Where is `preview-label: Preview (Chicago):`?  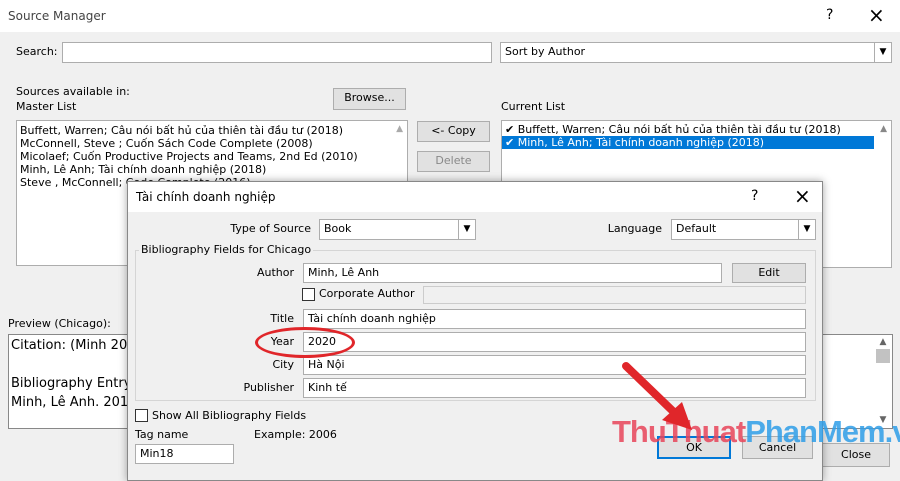 preview-label: Preview (Chicago): is located at coordinates (59, 323).